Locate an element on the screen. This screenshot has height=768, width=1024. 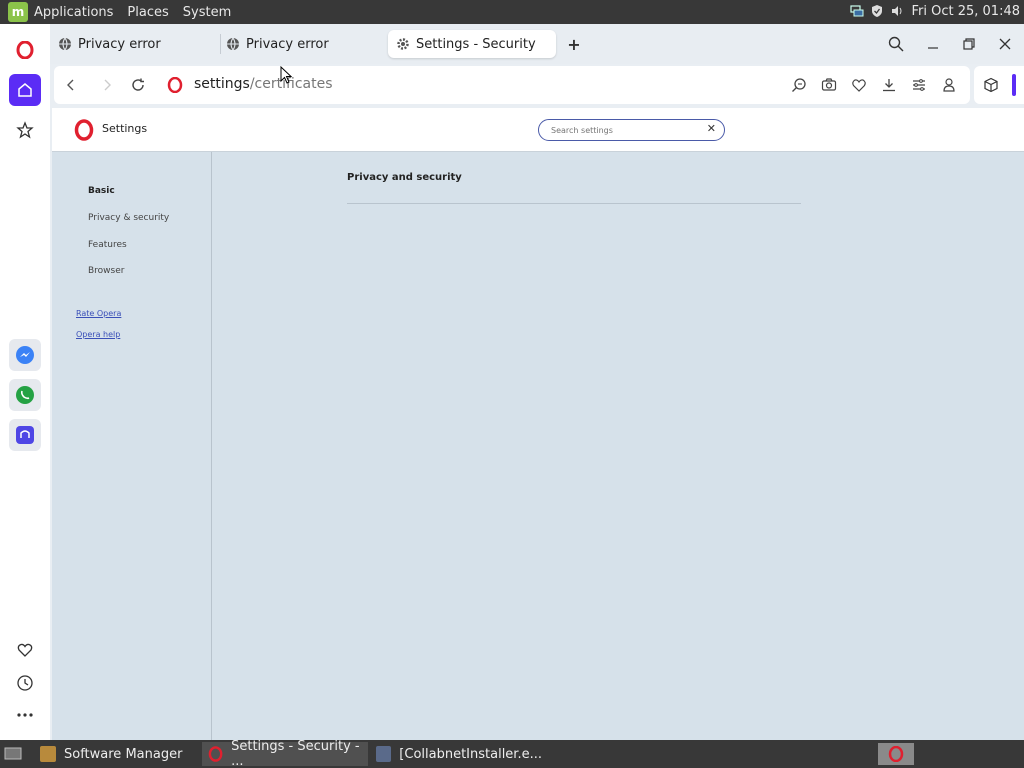
opera-sidebar is located at coordinates (25, 382).